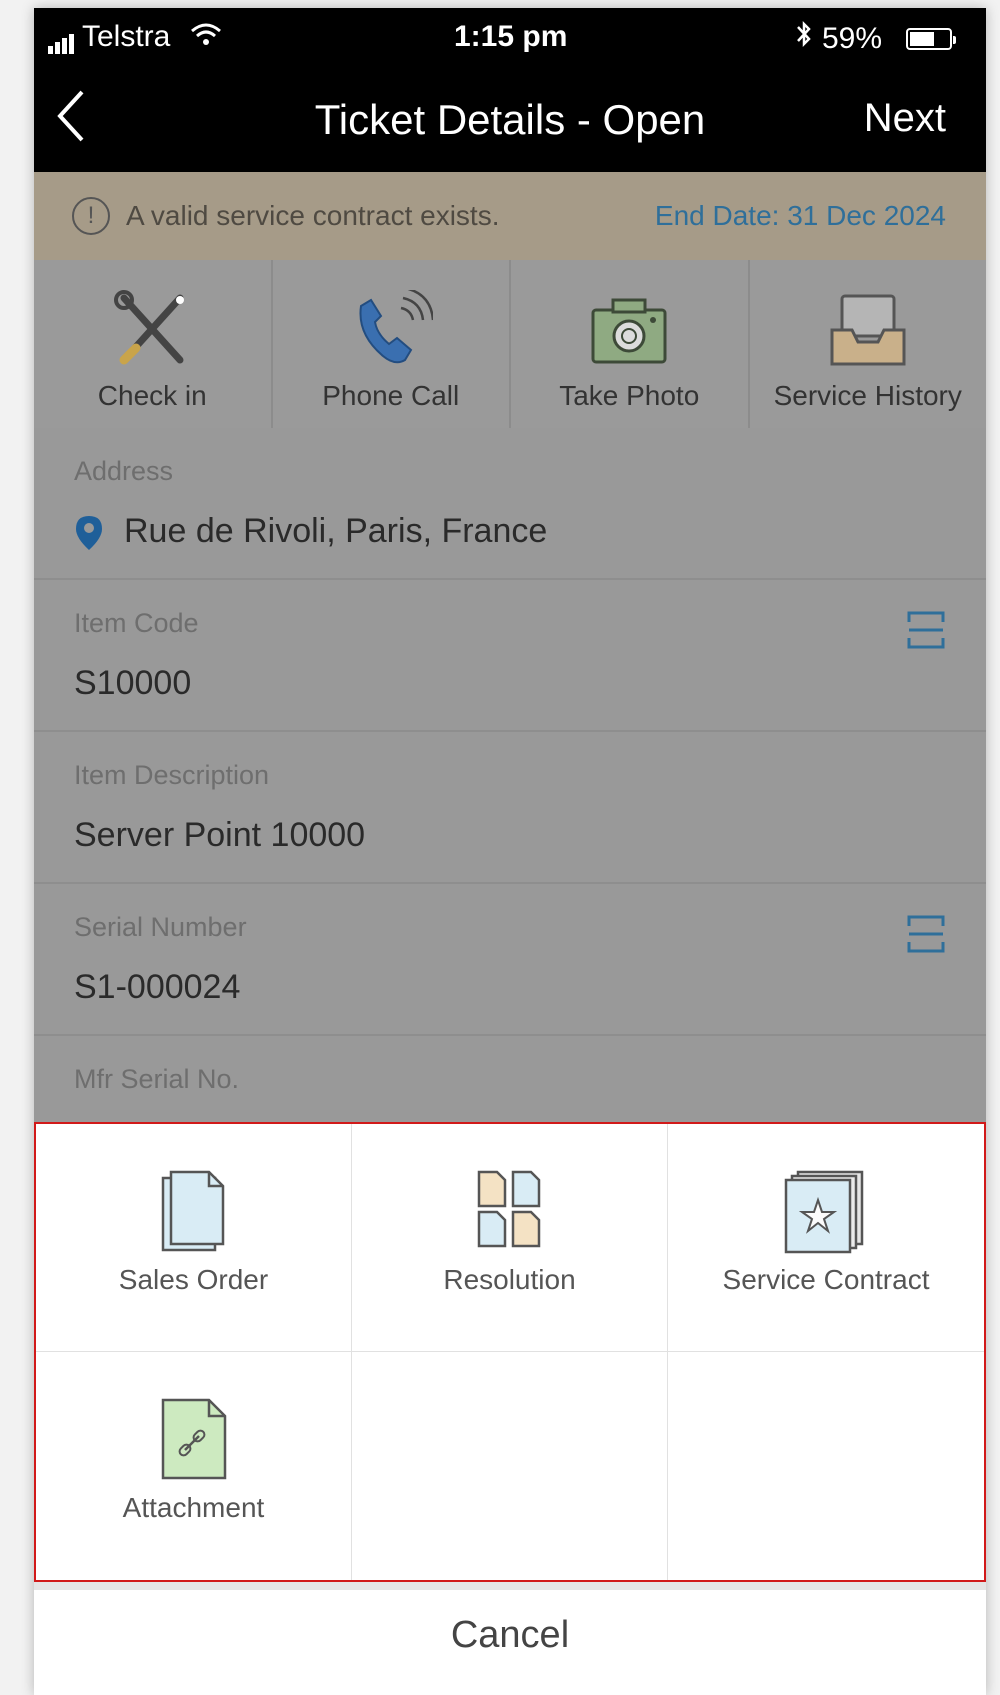 The height and width of the screenshot is (1695, 1000). What do you see at coordinates (205, 34) in the screenshot?
I see `wifi-icon` at bounding box center [205, 34].